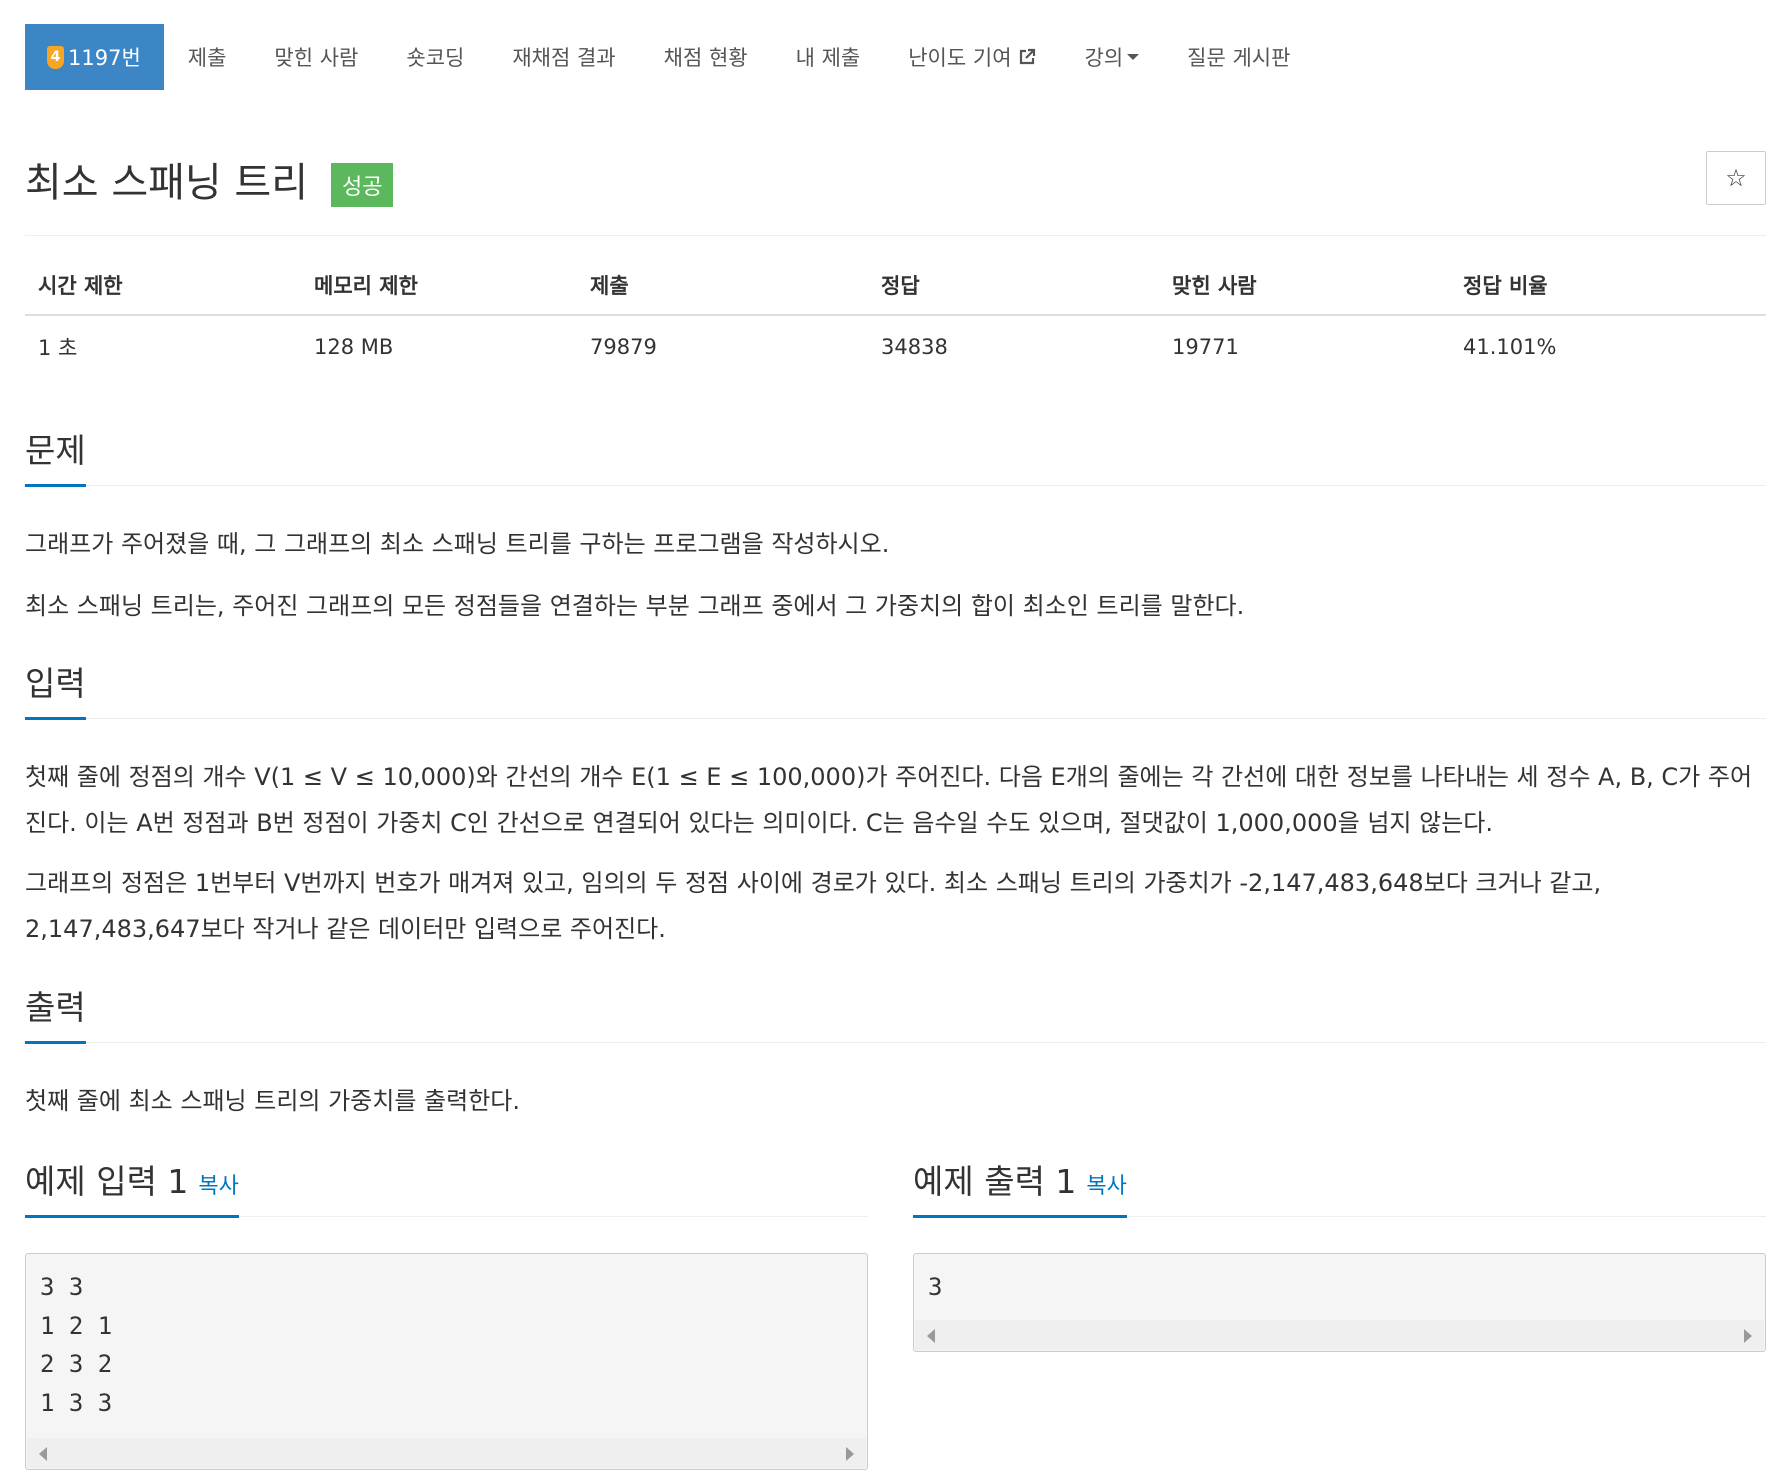 This screenshot has height=1478, width=1791. I want to click on problem-number: 1197번, so click(104, 58).